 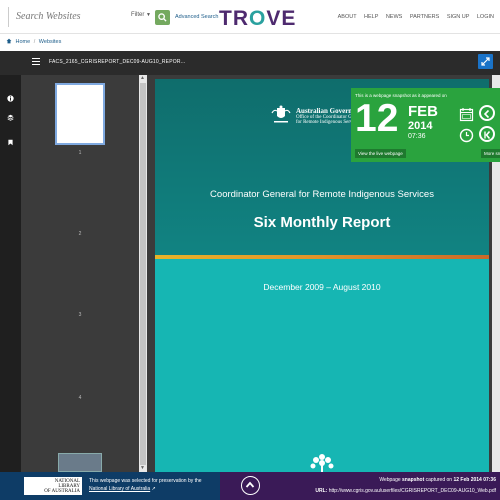 I want to click on capture-mid: captured on, so click(x=439, y=480).